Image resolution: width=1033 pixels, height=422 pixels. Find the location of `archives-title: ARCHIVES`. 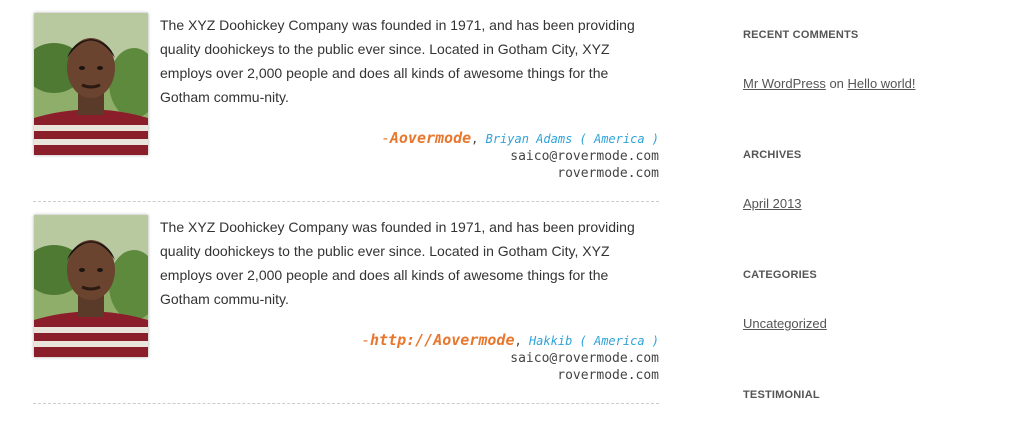

archives-title: ARCHIVES is located at coordinates (772, 155).